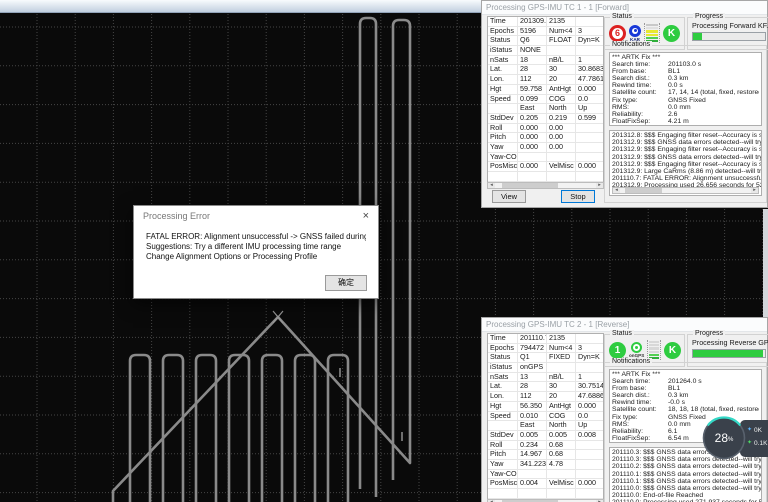 This screenshot has height=502, width=768. I want to click on info-line: From base: BL1, so click(646, 389).